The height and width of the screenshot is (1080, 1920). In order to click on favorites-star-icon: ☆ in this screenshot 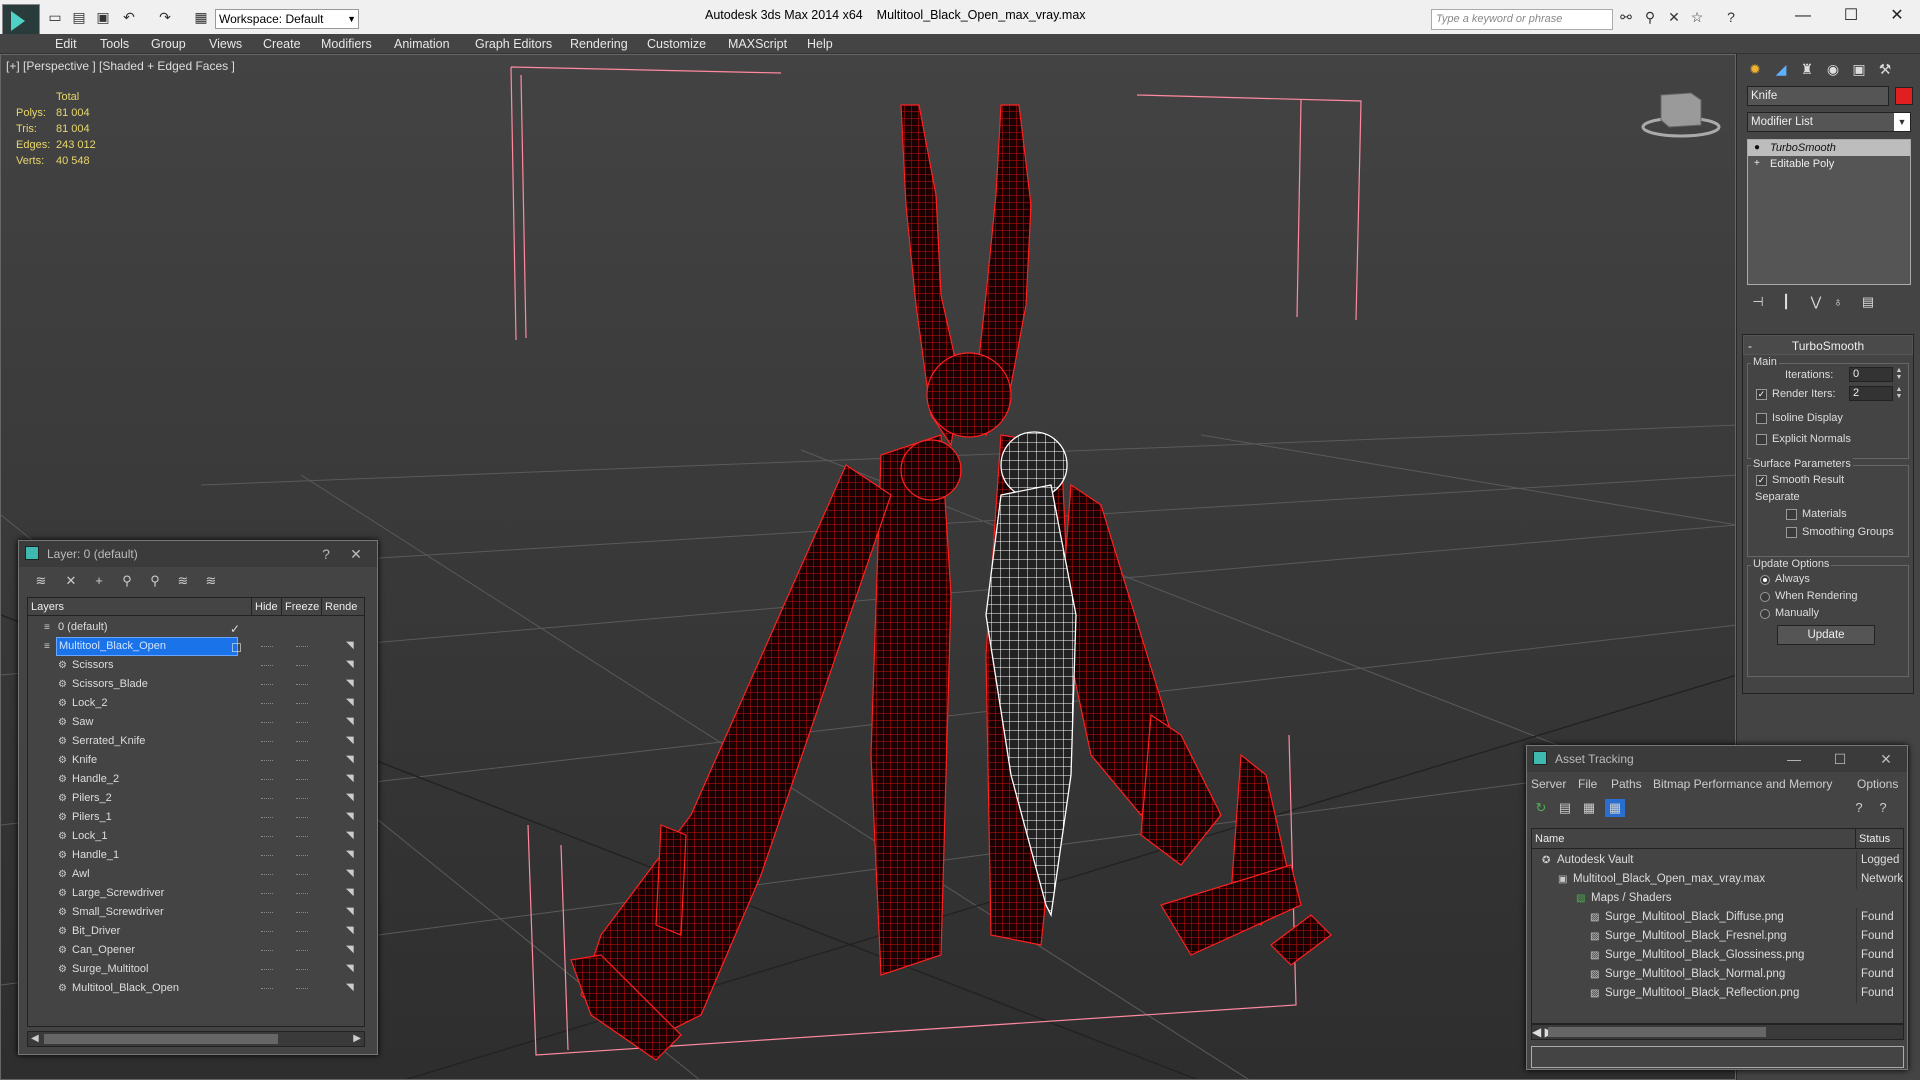, I will do `click(1697, 17)`.